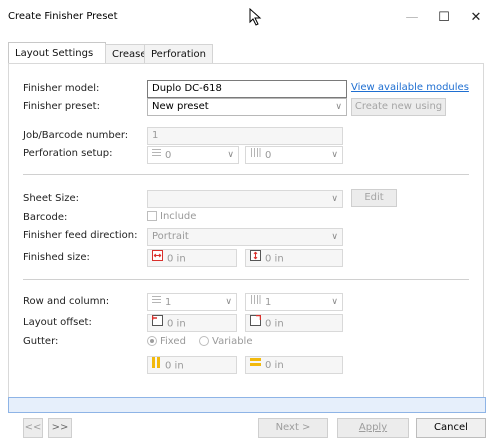  I want to click on sheet-size-select: ∨, so click(245, 199).